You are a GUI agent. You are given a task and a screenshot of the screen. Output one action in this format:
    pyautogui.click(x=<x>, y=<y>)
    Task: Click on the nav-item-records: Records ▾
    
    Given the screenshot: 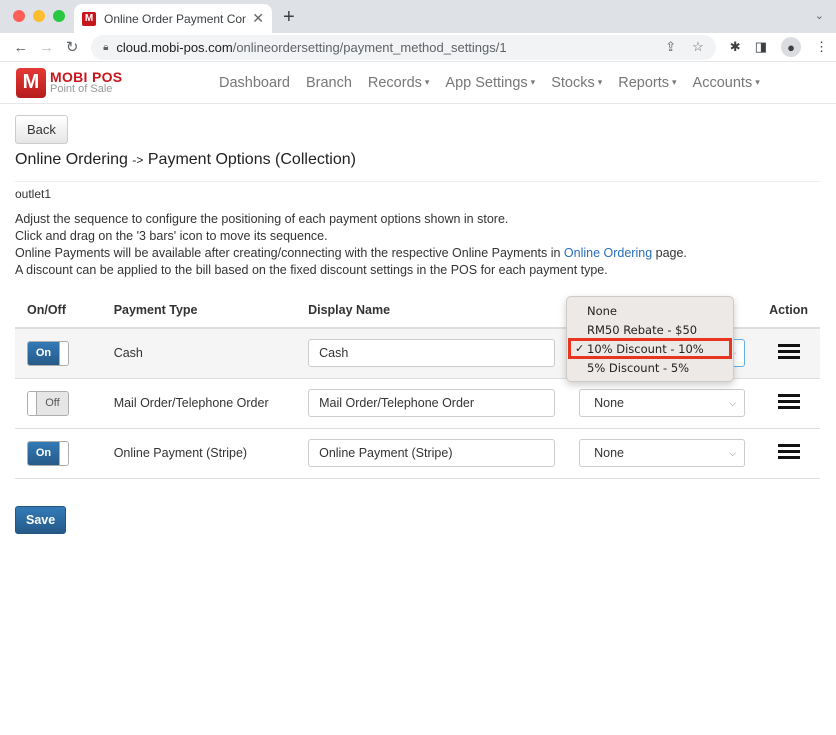 What is the action you would take?
    pyautogui.click(x=399, y=83)
    